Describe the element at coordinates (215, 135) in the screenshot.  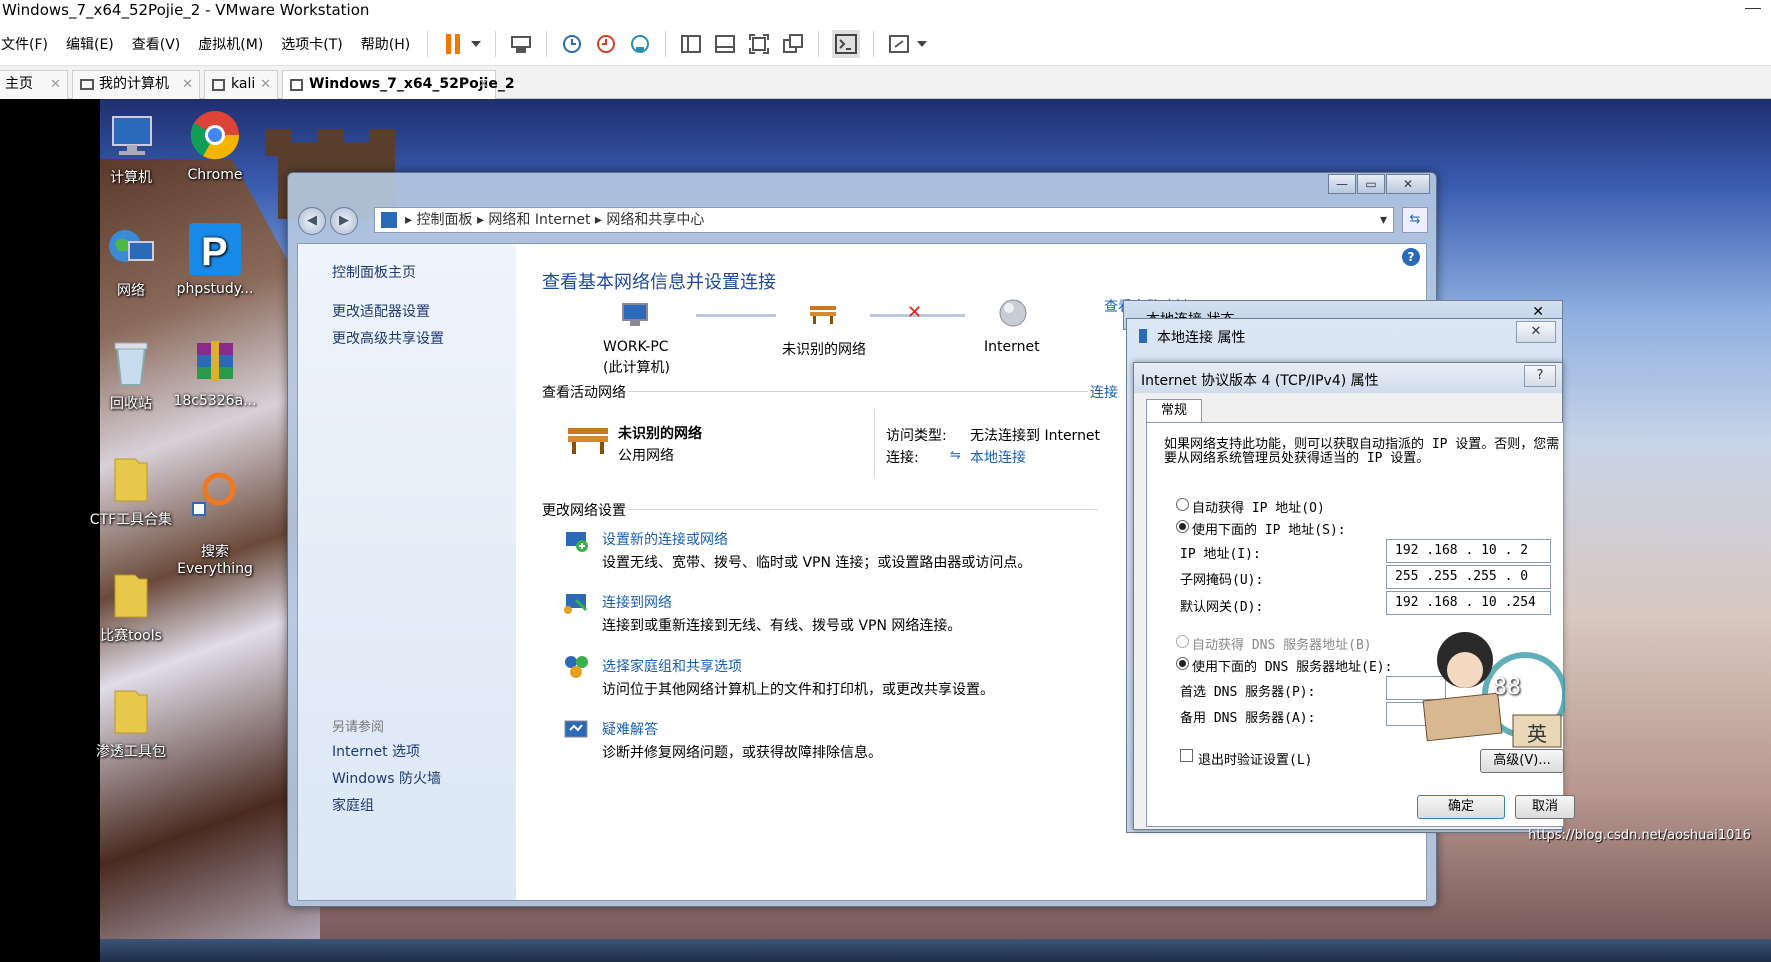
I see `chrome-icon` at that location.